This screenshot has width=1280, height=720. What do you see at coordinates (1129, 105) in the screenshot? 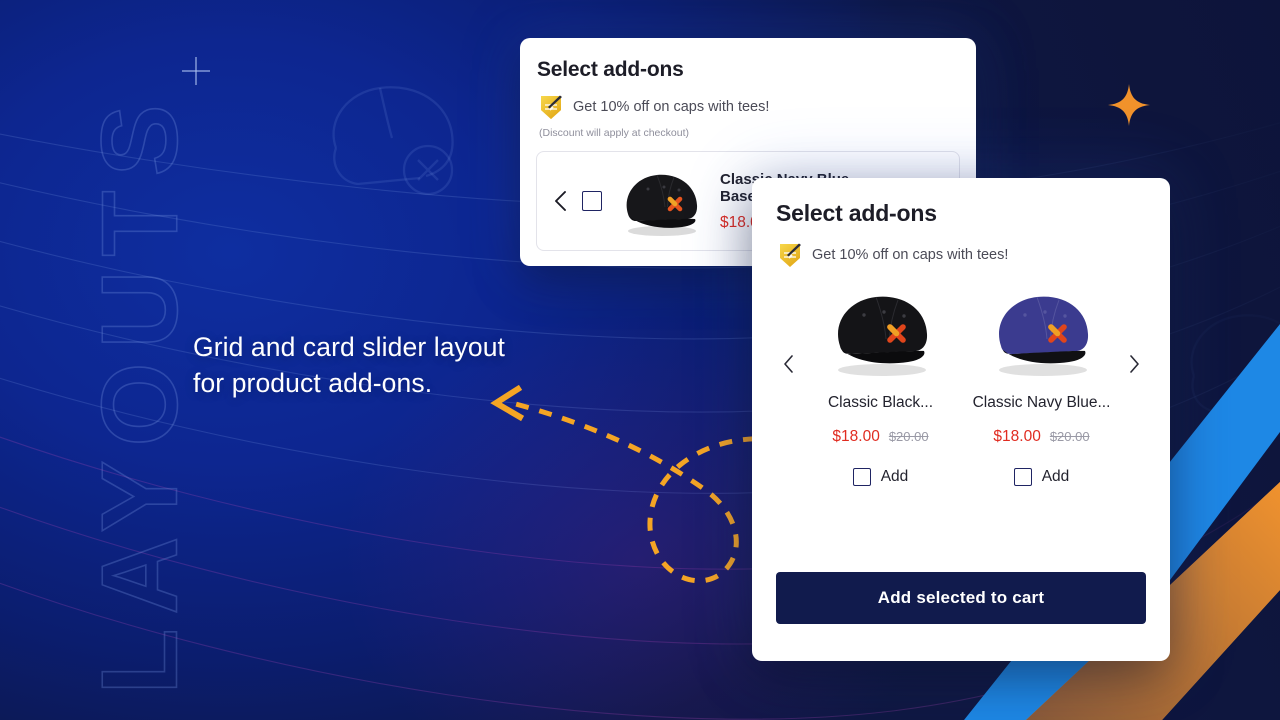
I see `four-point-sparkle-icon` at bounding box center [1129, 105].